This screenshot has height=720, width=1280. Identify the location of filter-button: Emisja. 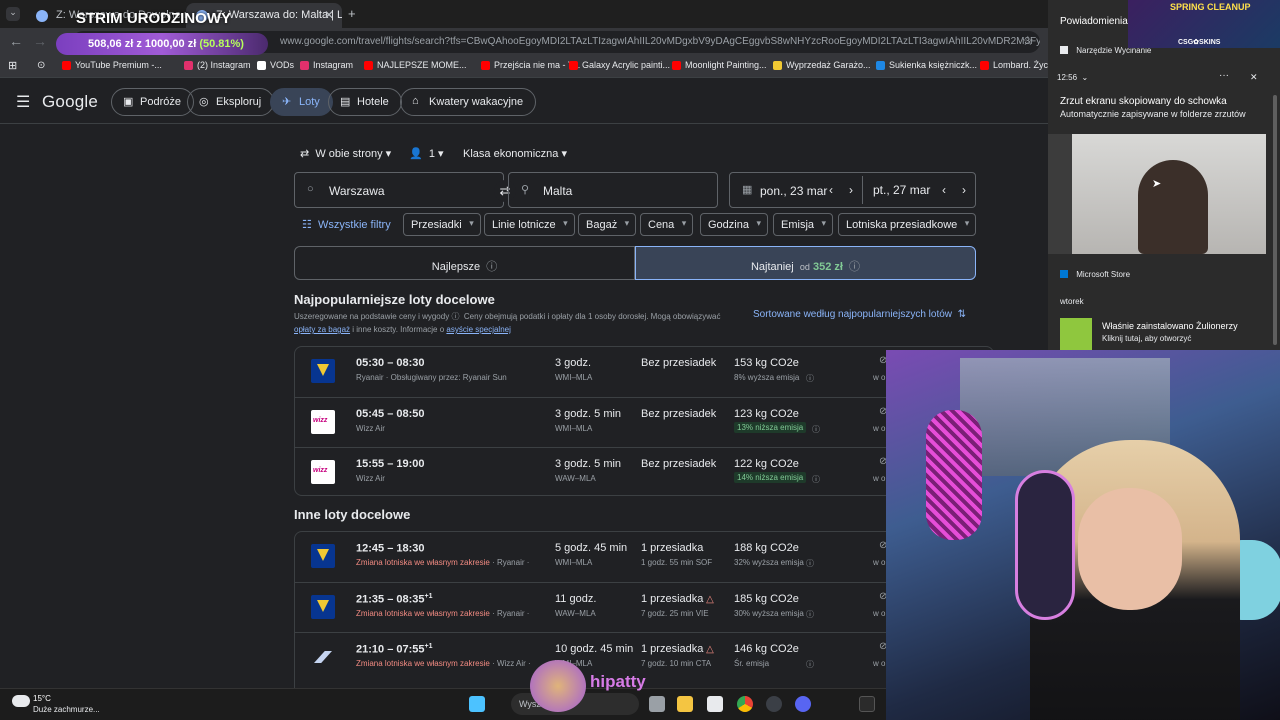
(803, 224).